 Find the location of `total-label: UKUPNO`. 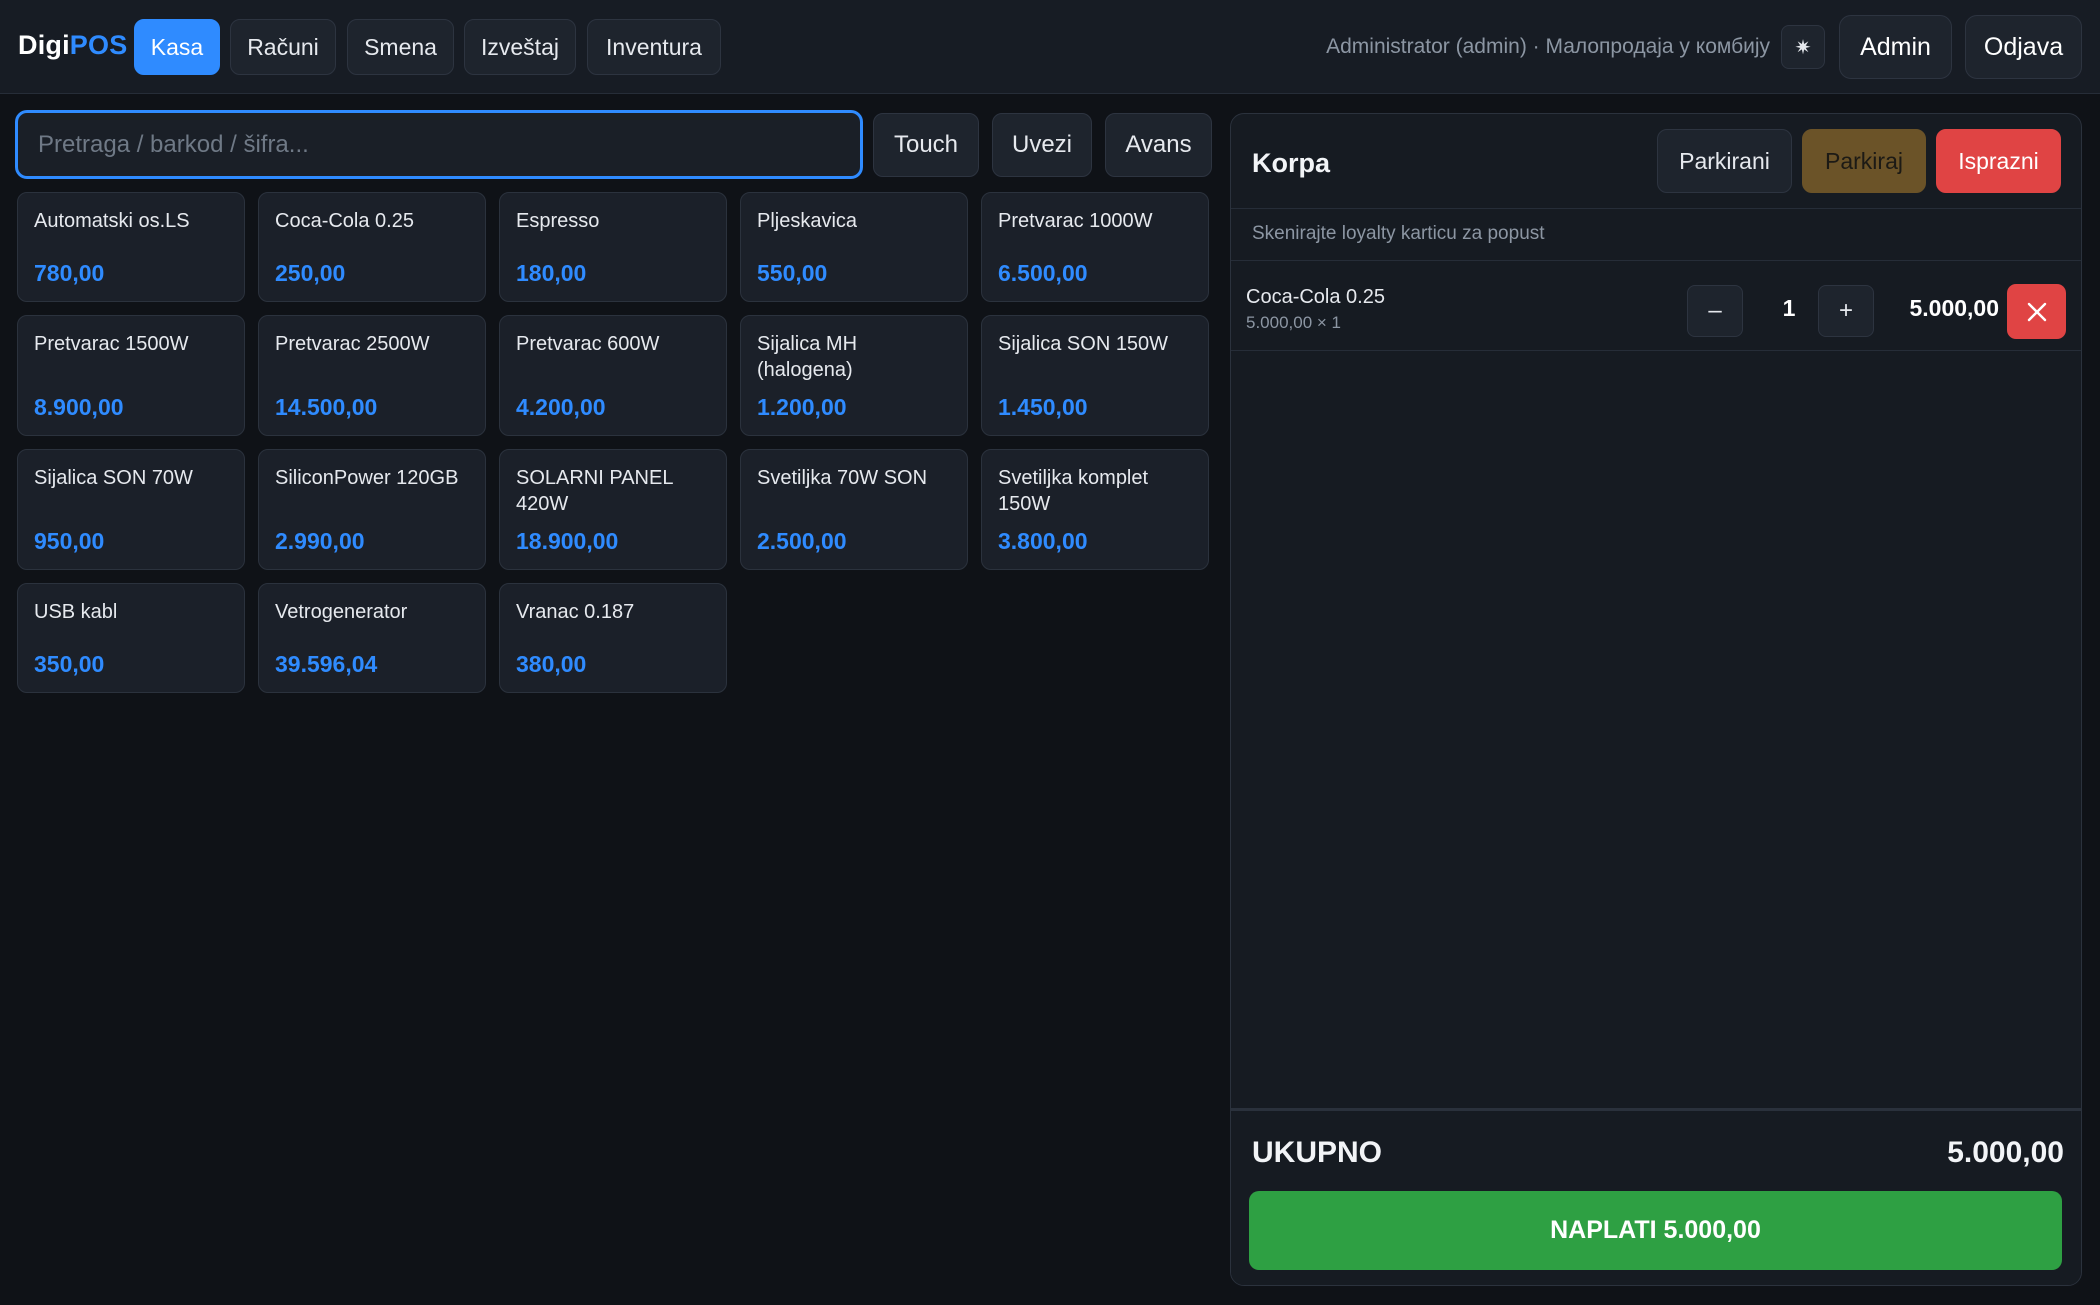

total-label: UKUPNO is located at coordinates (1317, 1152).